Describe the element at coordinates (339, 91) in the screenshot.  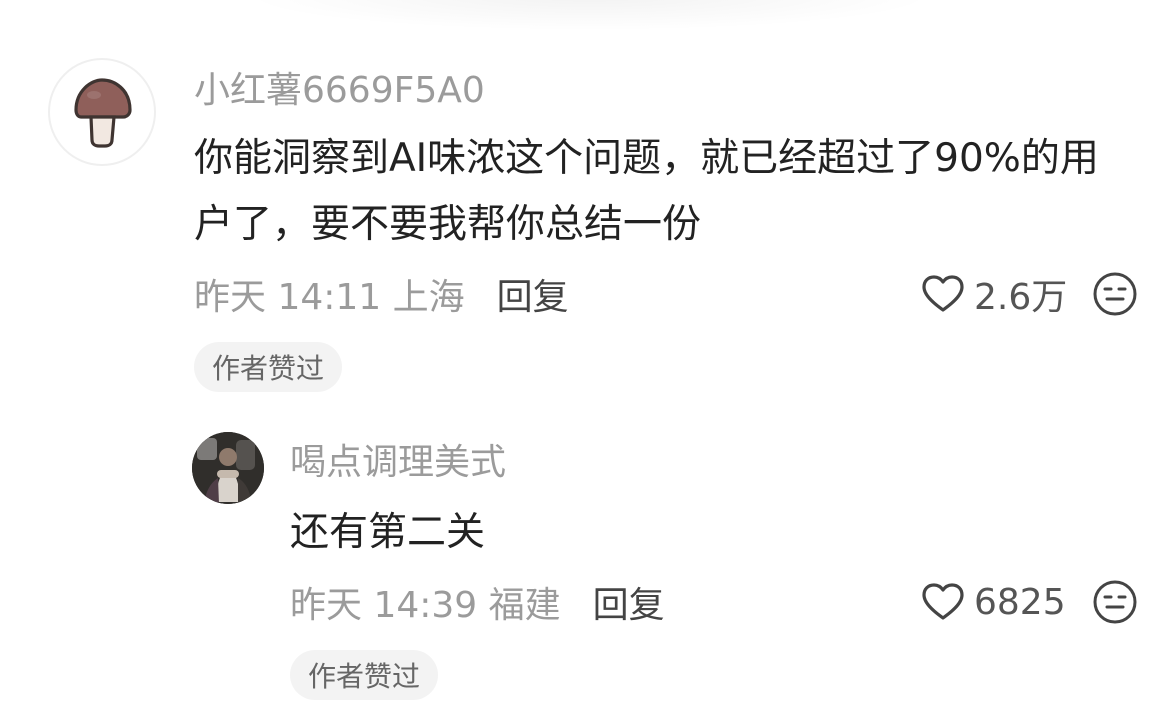
I see `username: 小红薯6669F5A0` at that location.